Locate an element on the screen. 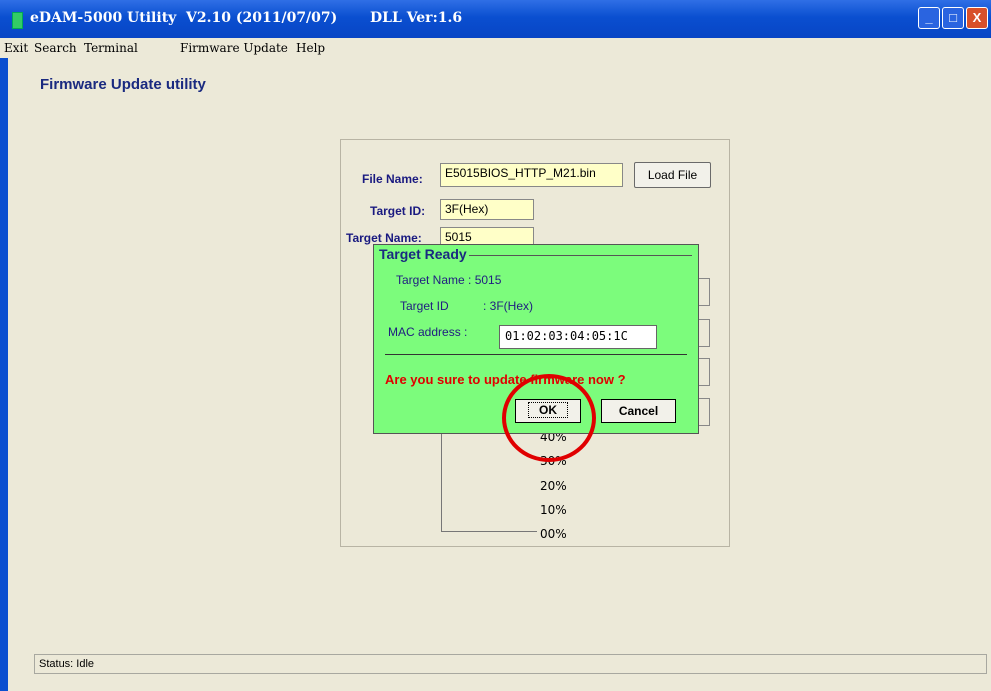  file-name-label: File Name: is located at coordinates (392, 179).